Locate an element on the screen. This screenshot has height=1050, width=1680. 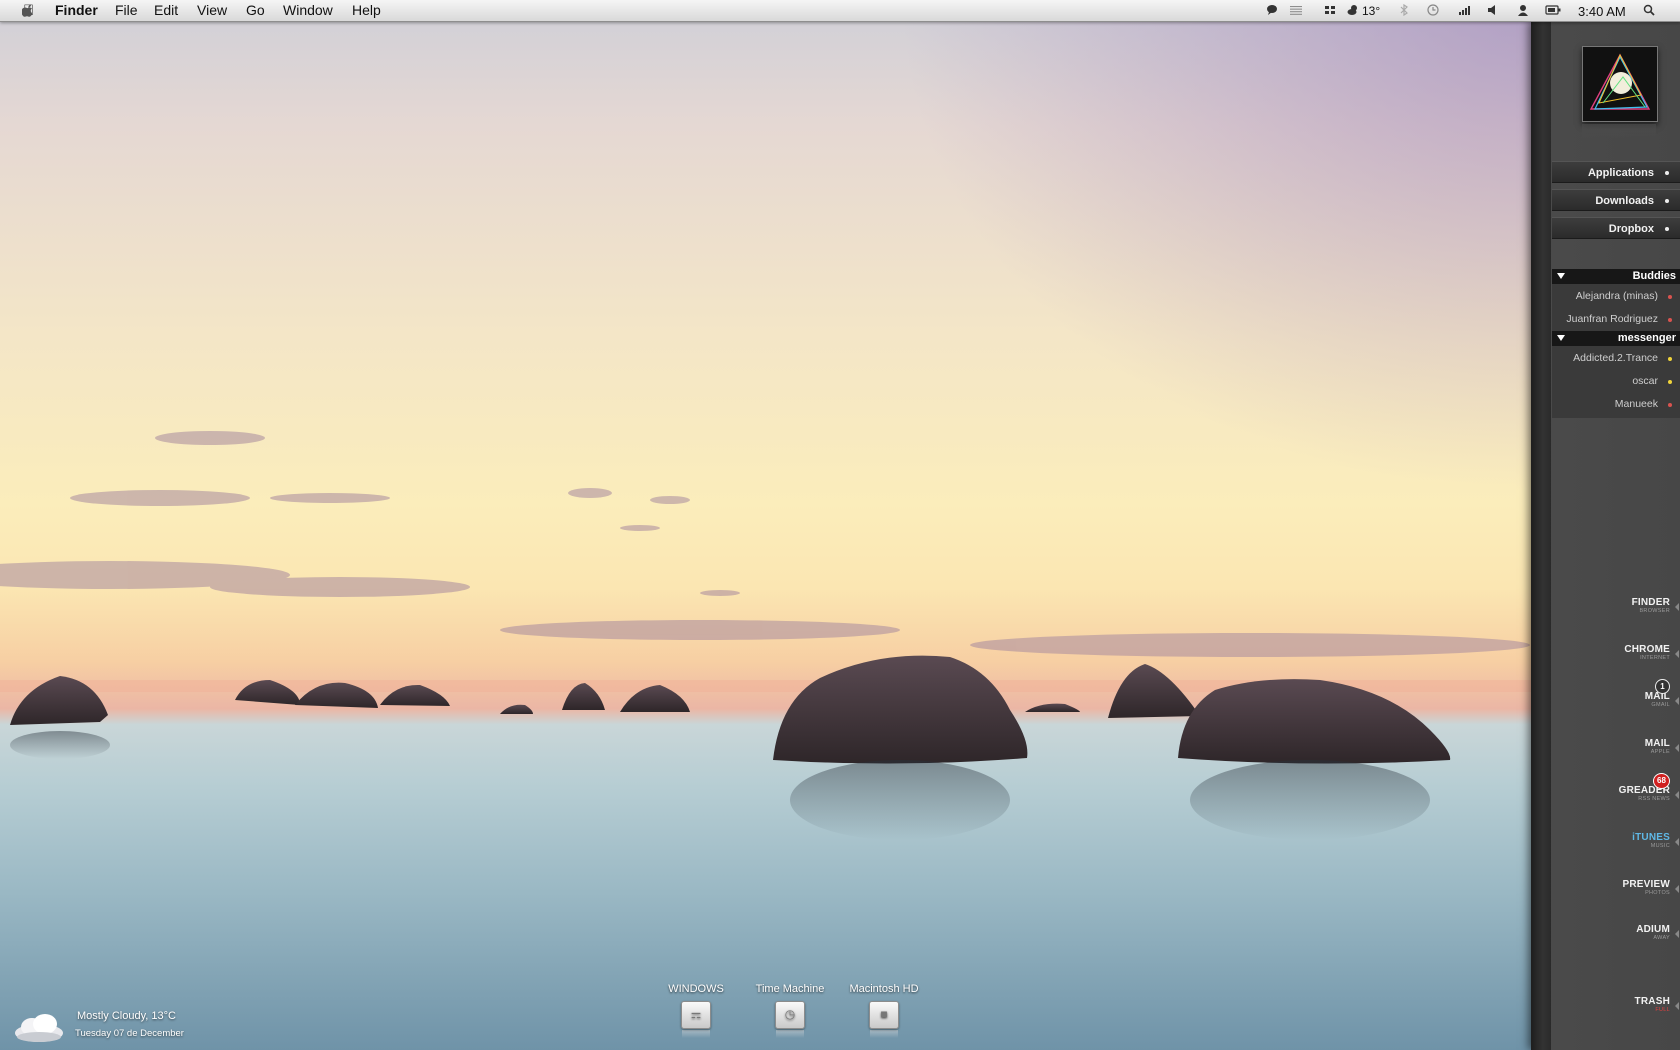
list-icon is located at coordinates (1296, 10).